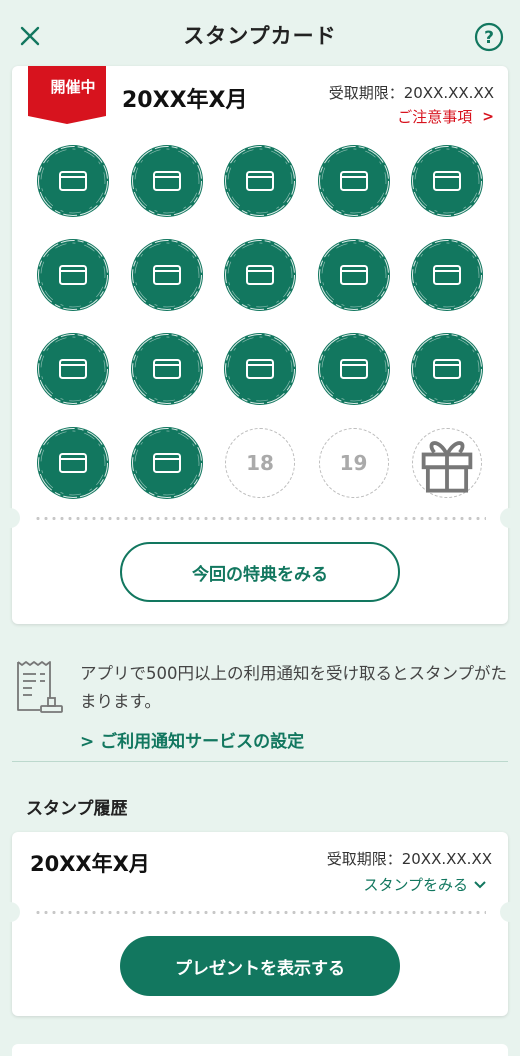 This screenshot has height=1056, width=520. Describe the element at coordinates (260, 912) in the screenshot. I see `history-perforation` at that location.